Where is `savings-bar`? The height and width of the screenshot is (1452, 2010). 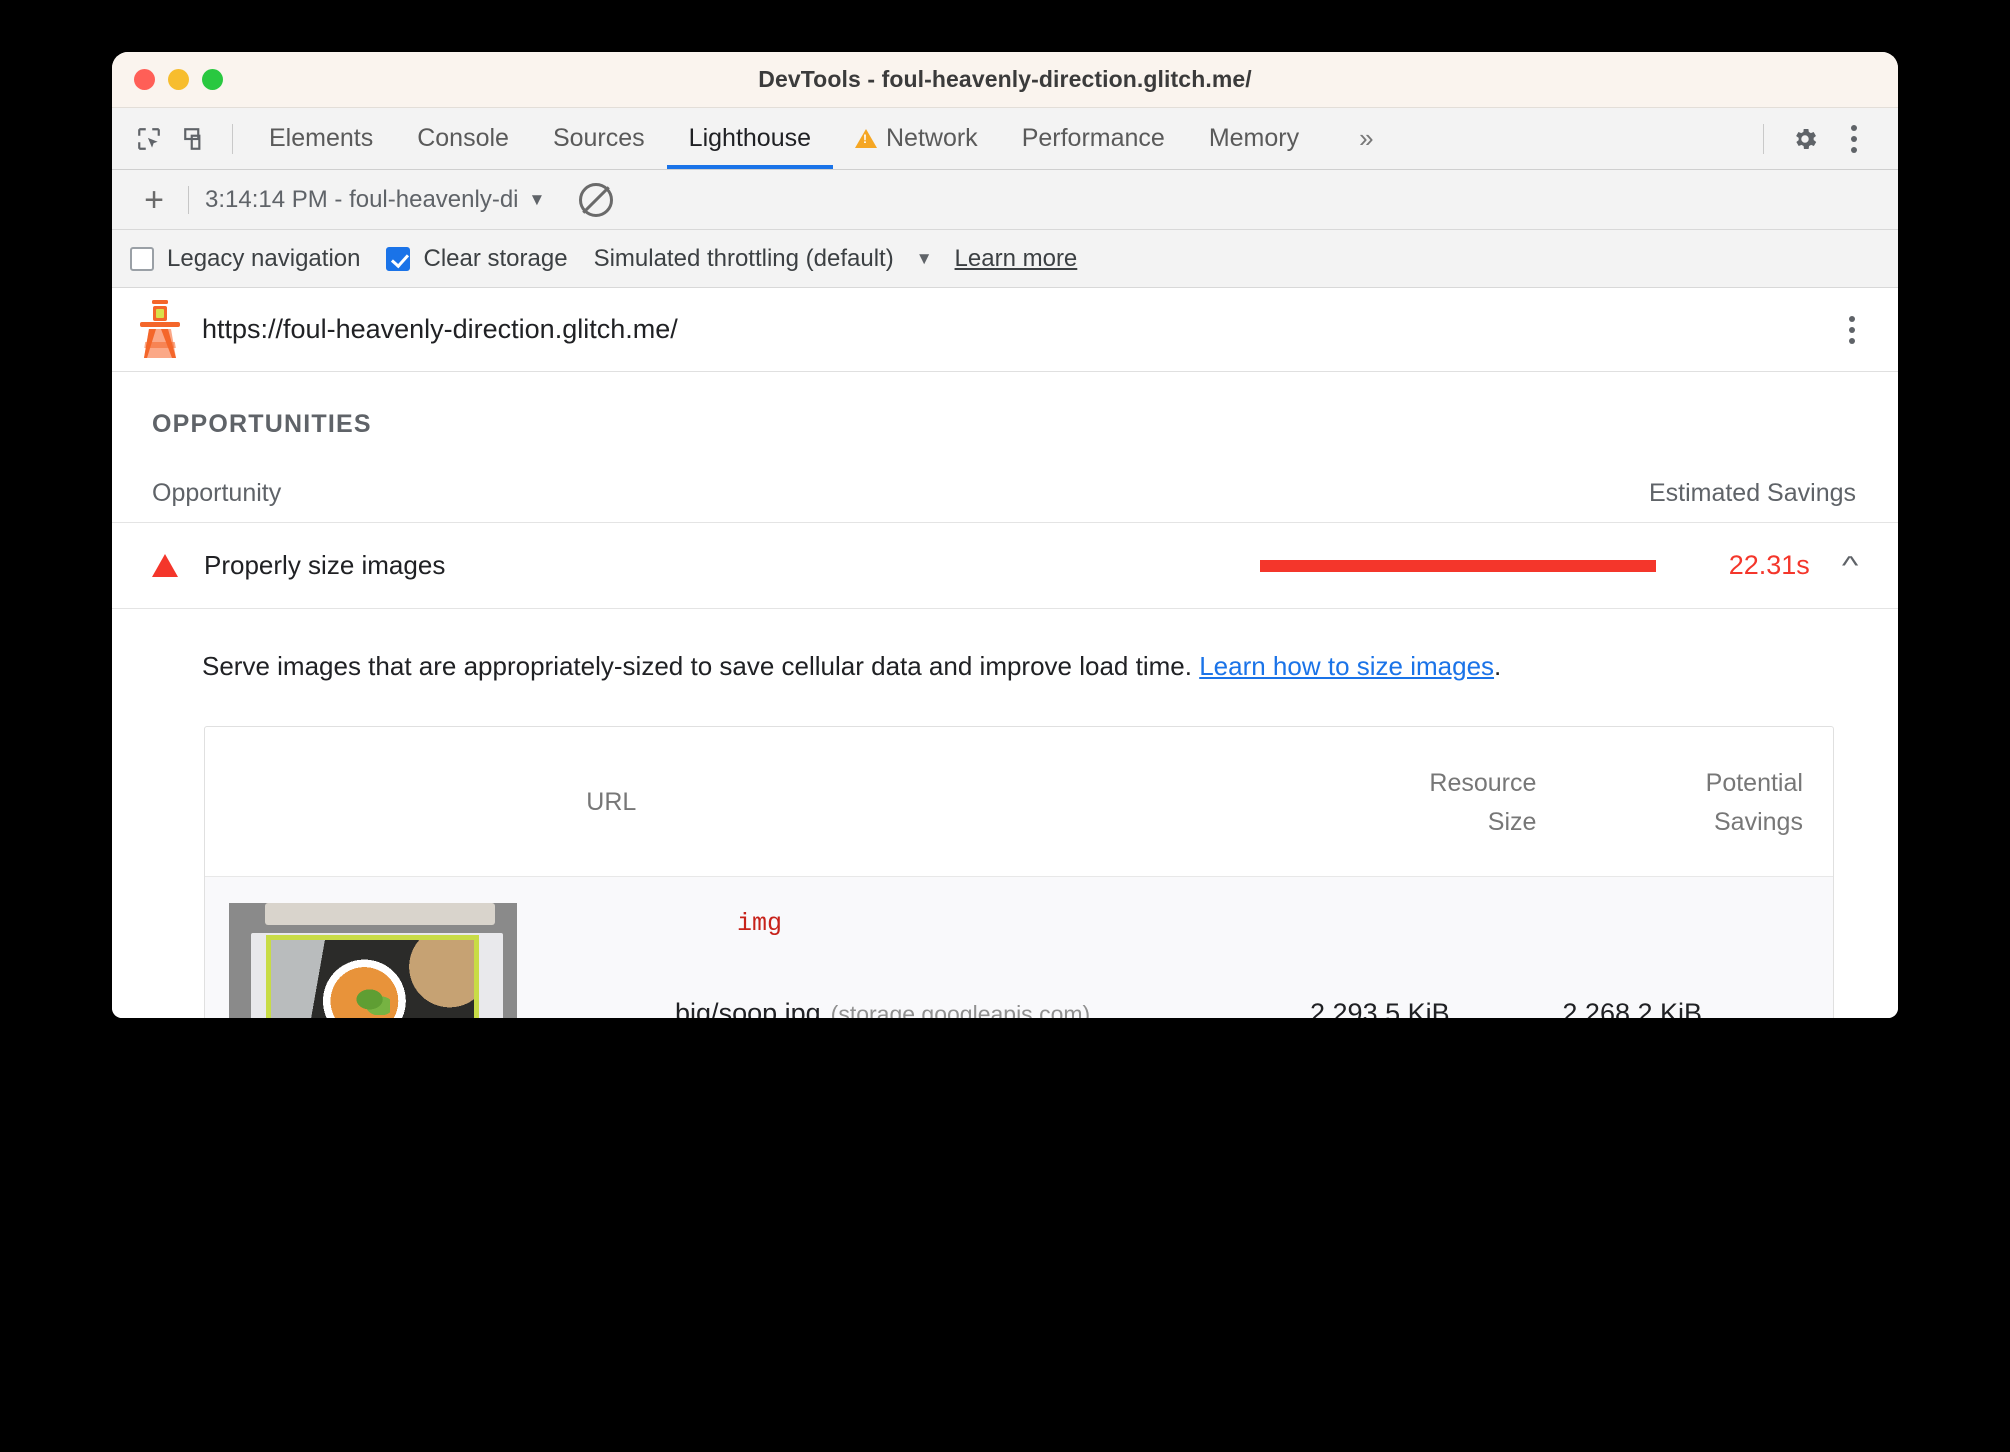 savings-bar is located at coordinates (1457, 565).